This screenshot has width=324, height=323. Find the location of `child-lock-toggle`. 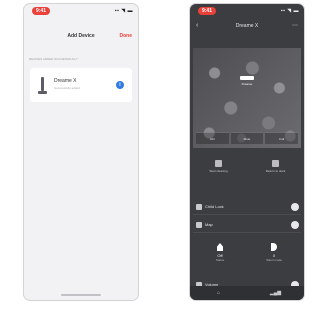

child-lock-toggle is located at coordinates (295, 207).